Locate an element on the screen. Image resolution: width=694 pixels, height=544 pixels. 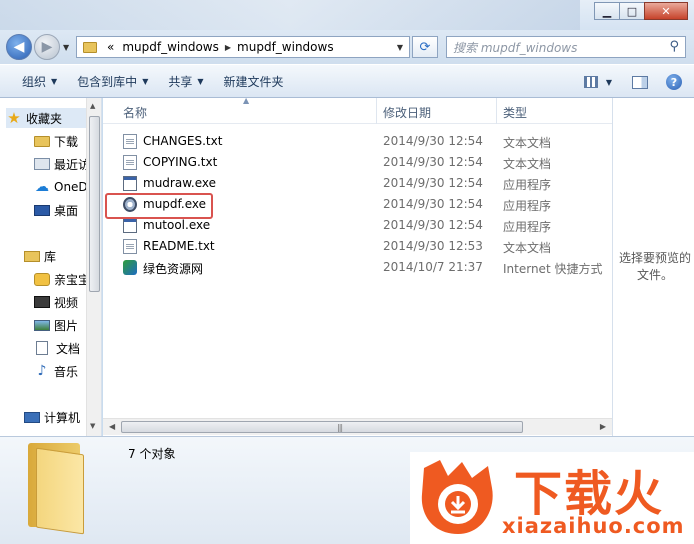
include-in-library-button: 包含到库中 ▼ is located at coordinates (112, 81).